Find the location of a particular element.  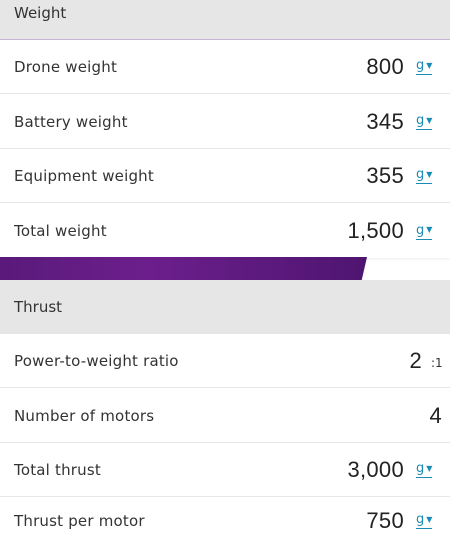

battery-weight-unit: g is located at coordinates (420, 120).